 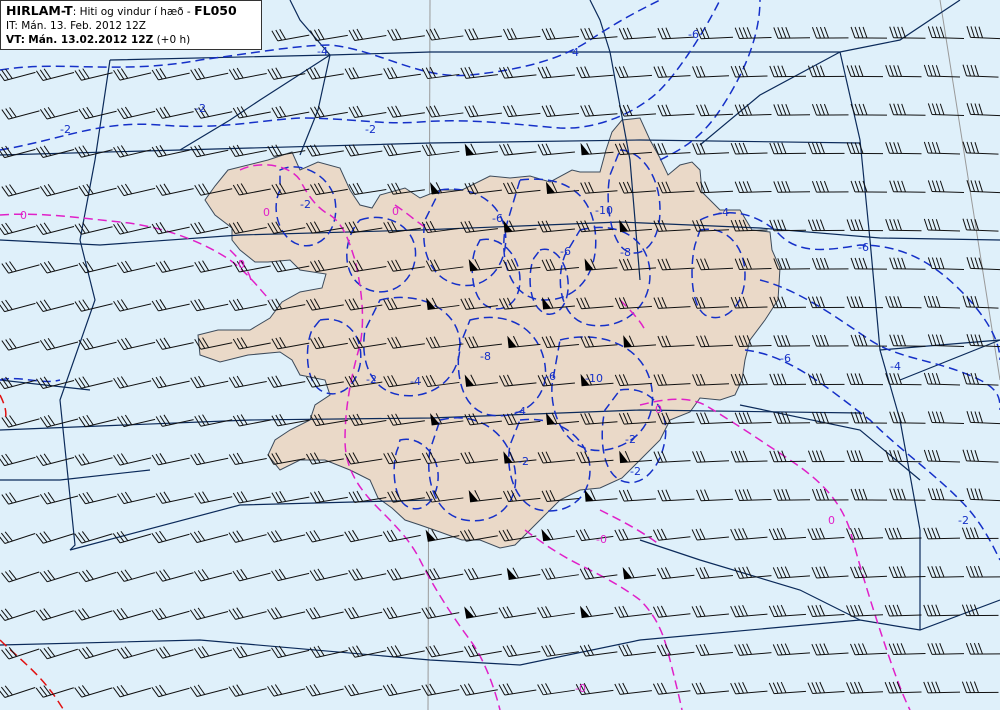 I want to click on valid-time-line: VT: Mán. 13.02.2012 12Z (+0 h), so click(x=131, y=40).